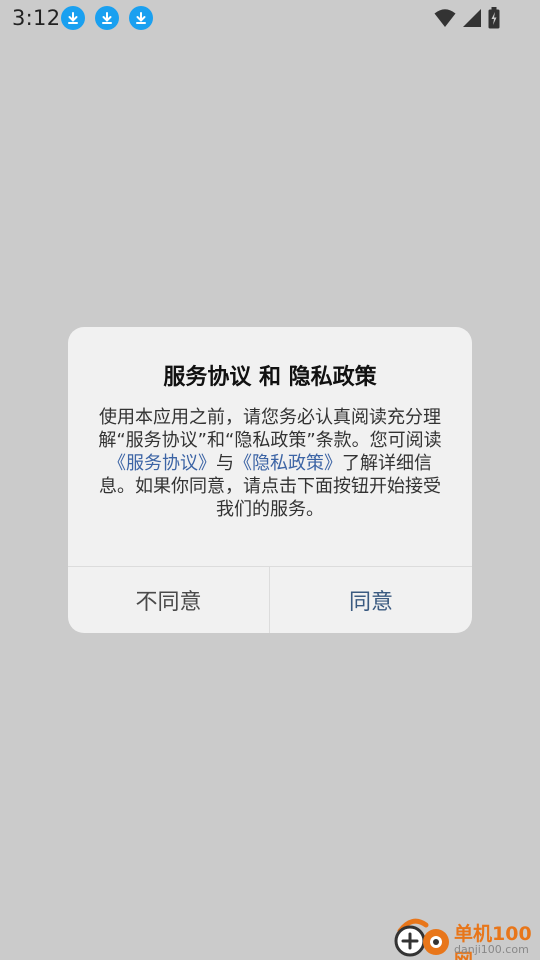 The height and width of the screenshot is (960, 540). What do you see at coordinates (472, 20) in the screenshot?
I see `cell-signal-icon` at bounding box center [472, 20].